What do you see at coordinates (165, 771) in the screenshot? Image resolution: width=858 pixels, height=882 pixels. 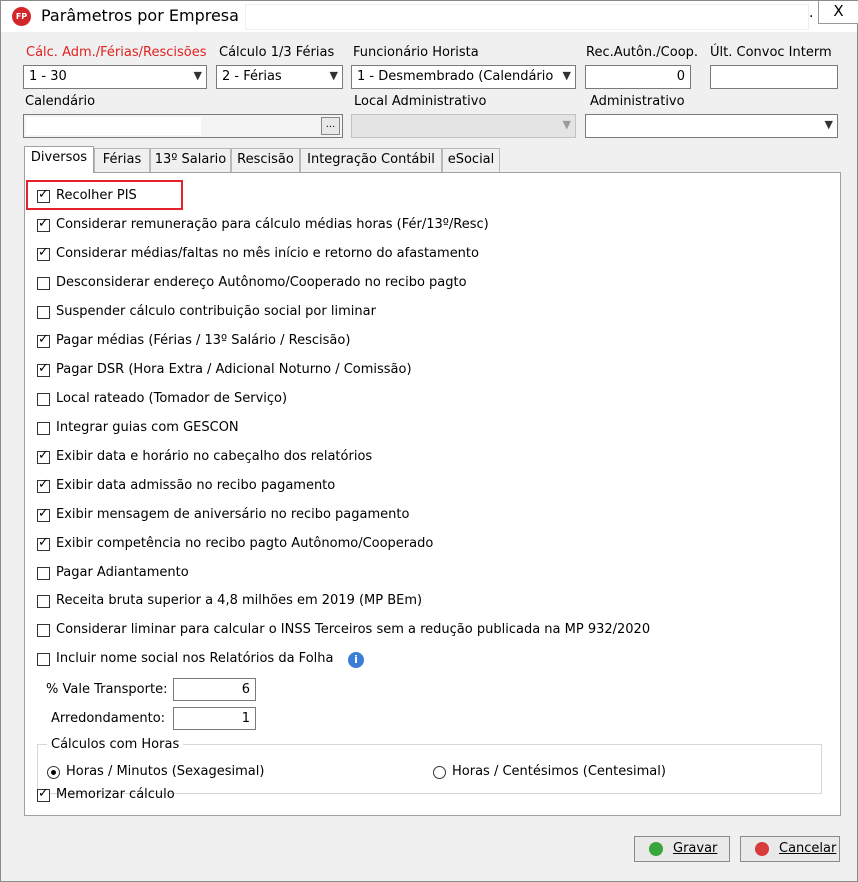 I see `radio-sexagesimal-label: Horas / Minutos (Sexagesimal)` at bounding box center [165, 771].